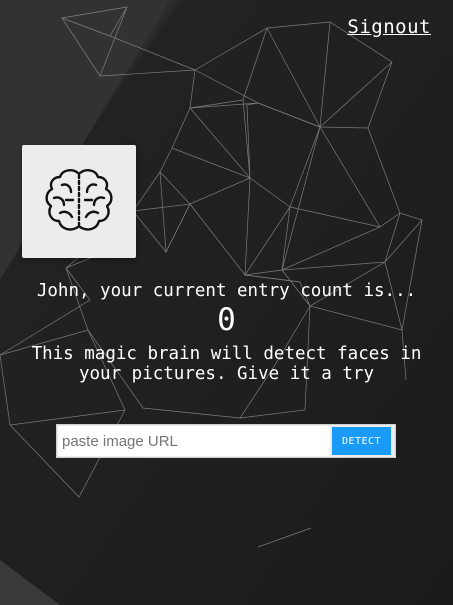 The width and height of the screenshot is (453, 605). What do you see at coordinates (389, 27) in the screenshot?
I see `signout-link: Signout` at bounding box center [389, 27].